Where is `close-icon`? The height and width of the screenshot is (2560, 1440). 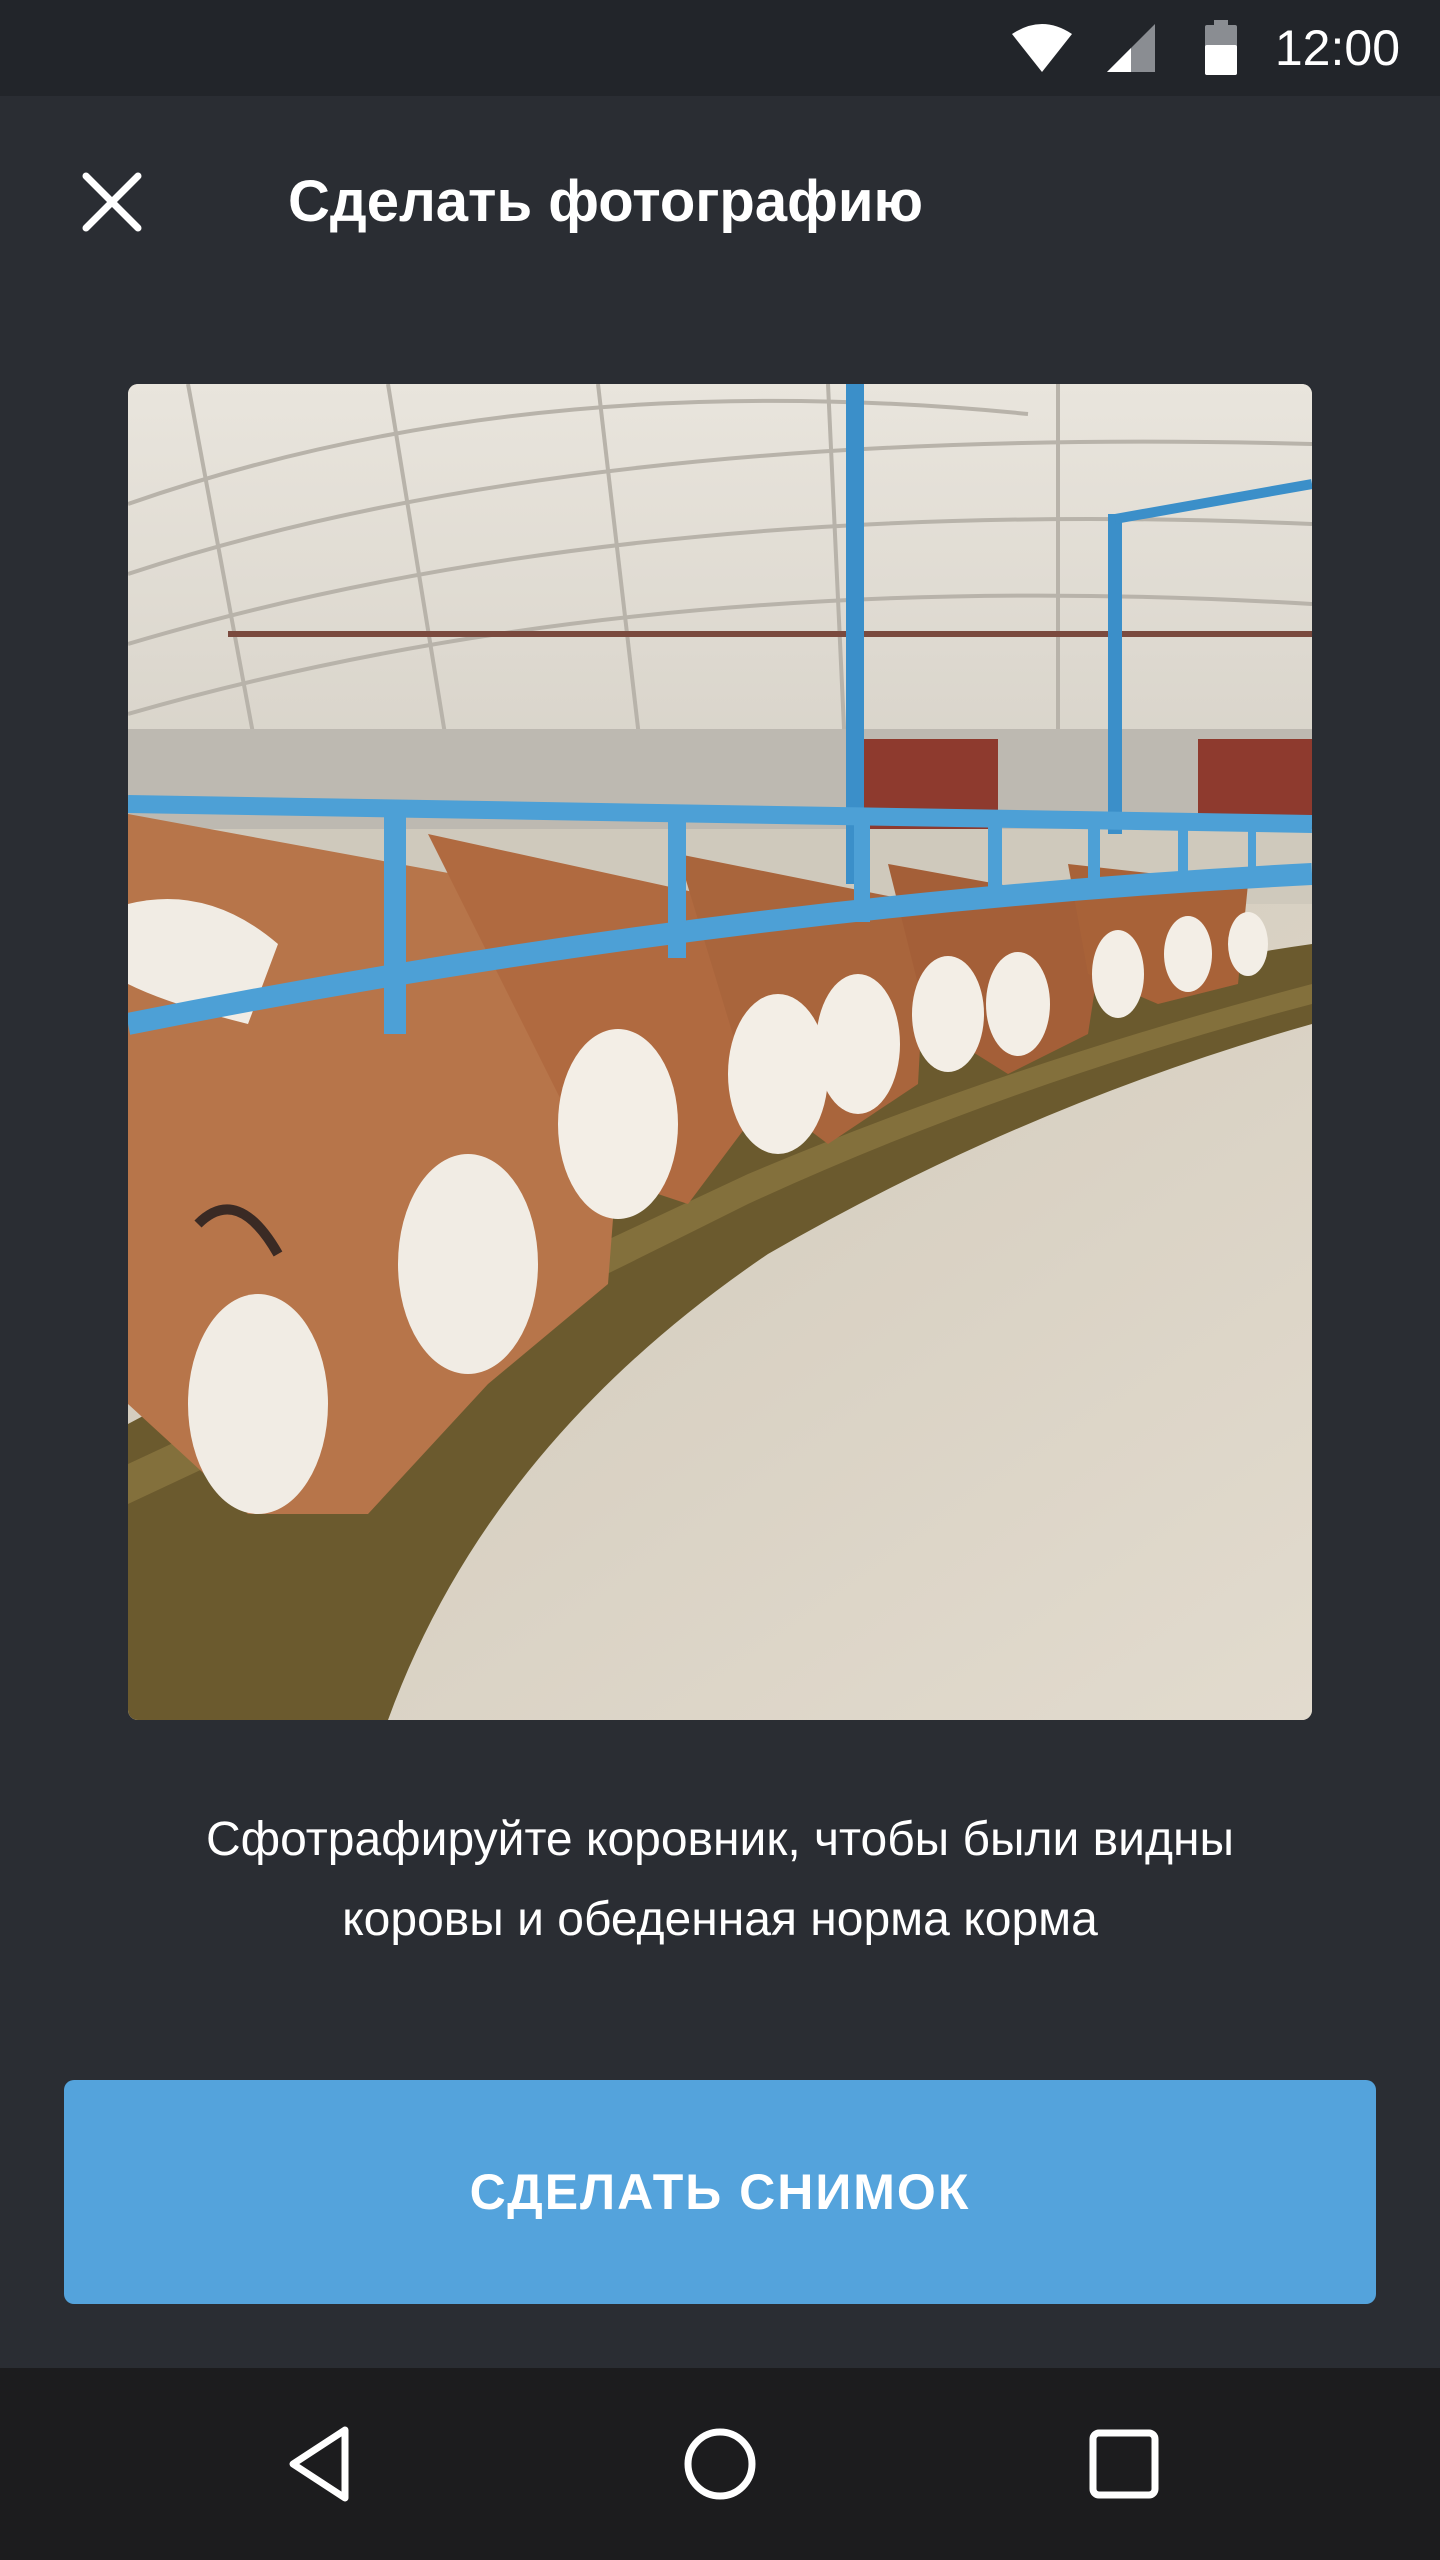
close-icon is located at coordinates (112, 202).